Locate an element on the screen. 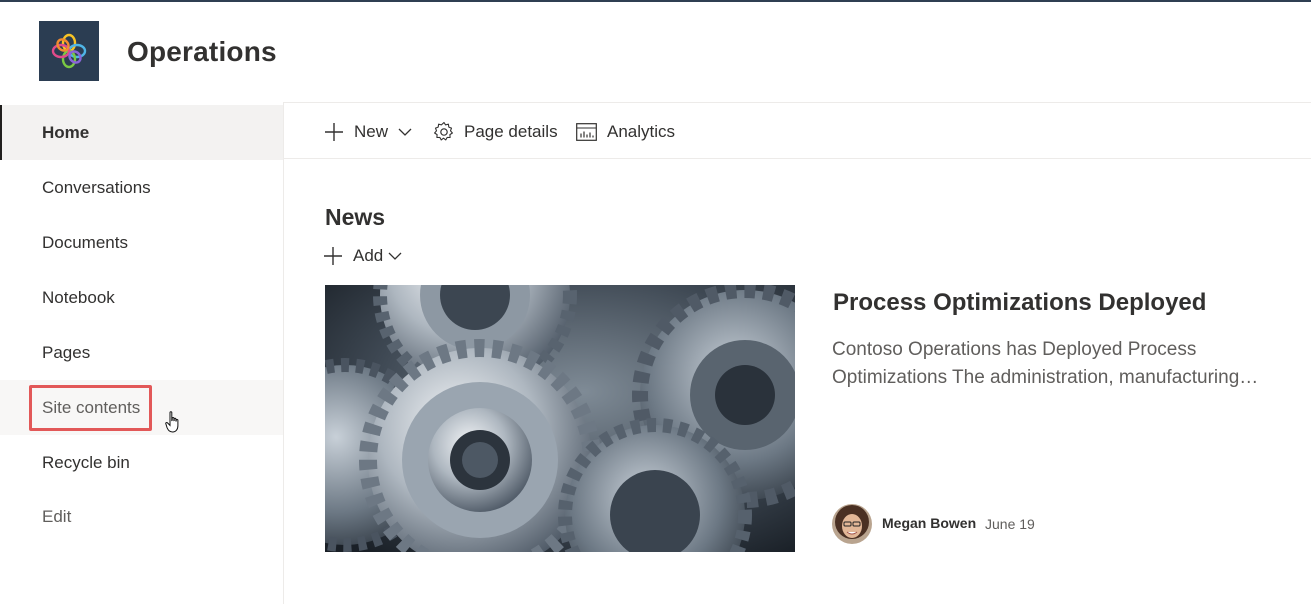  analytics-button: Analytics is located at coordinates (625, 131).